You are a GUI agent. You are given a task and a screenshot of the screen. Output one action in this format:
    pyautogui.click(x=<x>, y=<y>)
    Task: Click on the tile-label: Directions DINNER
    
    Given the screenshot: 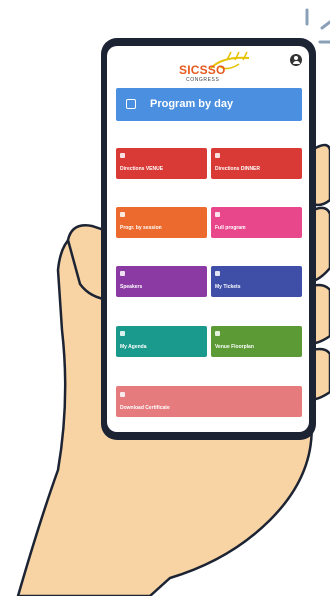 What is the action you would take?
    pyautogui.click(x=238, y=169)
    